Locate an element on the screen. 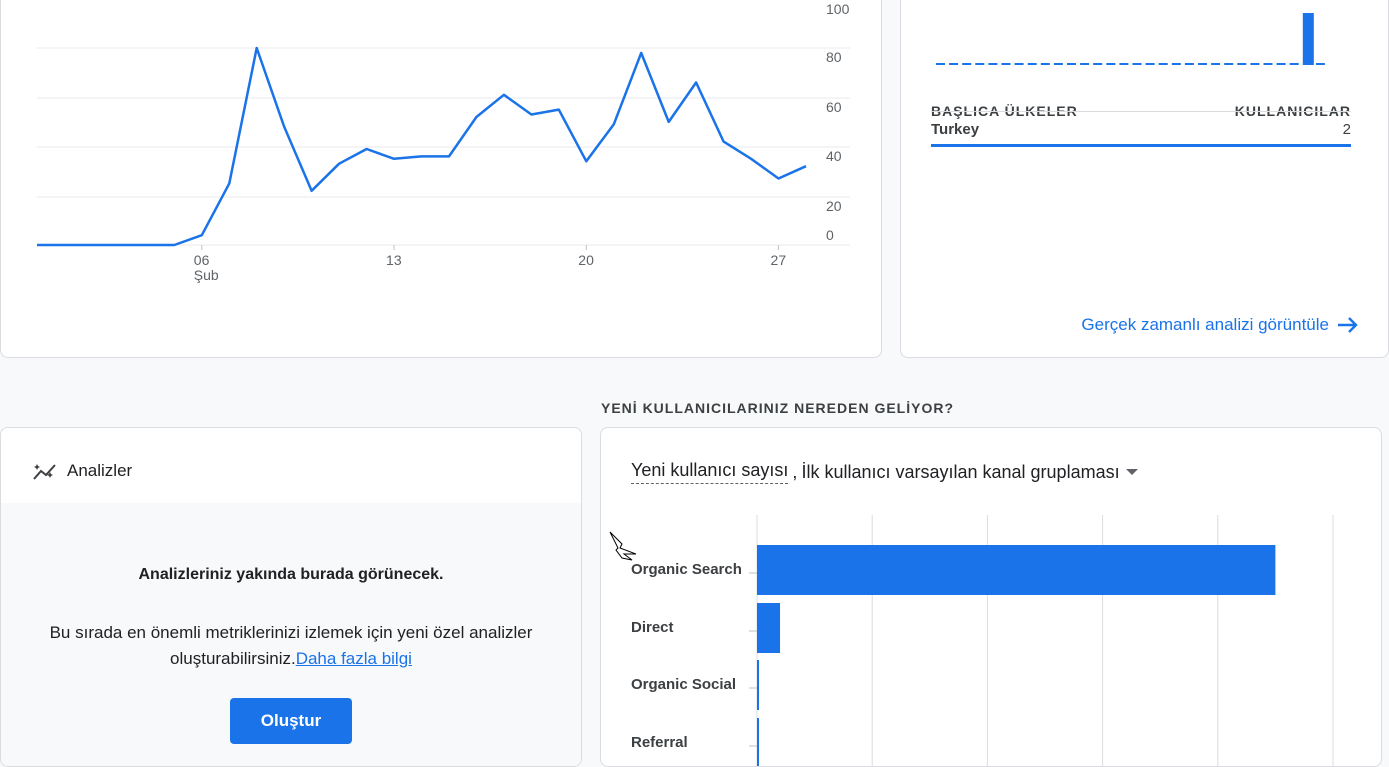 Image resolution: width=1389 pixels, height=767 pixels. section-title: YENİ KULLANICILARINIZ NEREDEN GELİYOR? is located at coordinates (778, 408).